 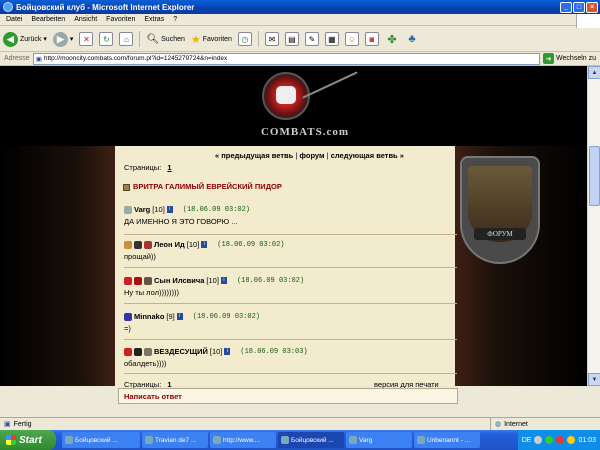 What do you see at coordinates (592, 7) in the screenshot?
I see `close-button: ×` at bounding box center [592, 7].